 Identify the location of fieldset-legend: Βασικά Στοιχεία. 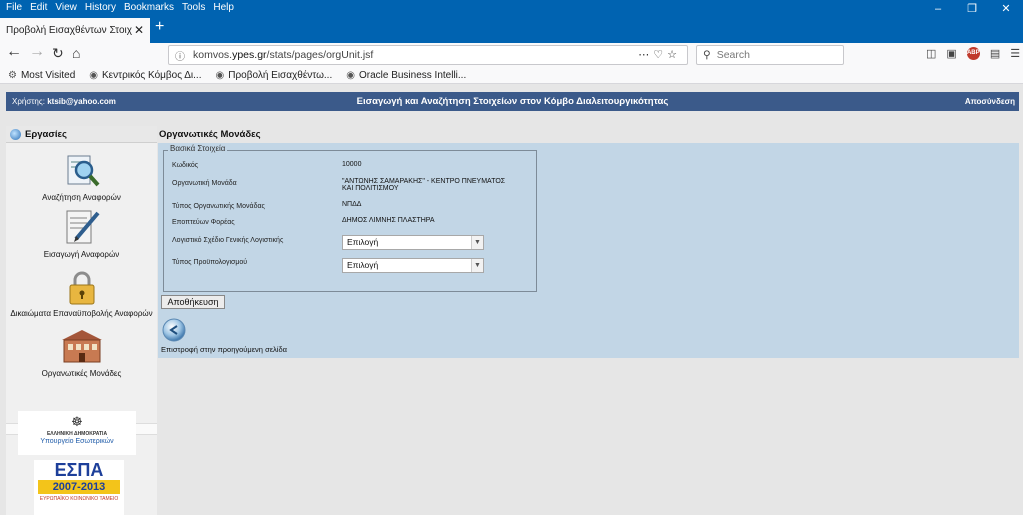
(198, 148).